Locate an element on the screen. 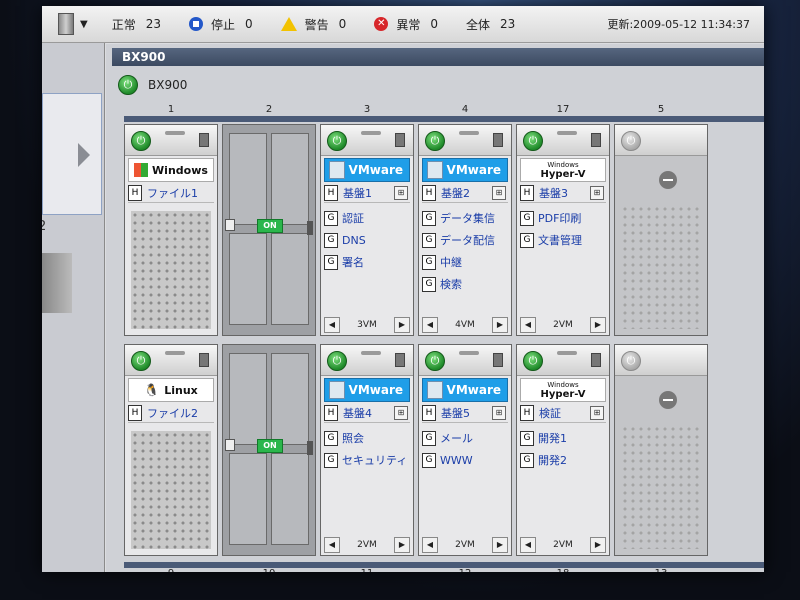 The width and height of the screenshot is (800, 600). status-stopped: 停止 0 is located at coordinates (221, 24).